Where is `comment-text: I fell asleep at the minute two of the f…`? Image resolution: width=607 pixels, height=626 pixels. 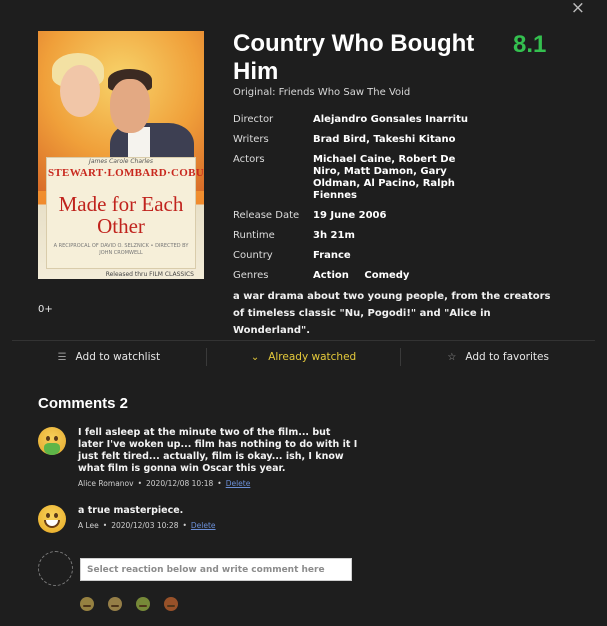
comment-text: I fell asleep at the minute two of the f… is located at coordinates (218, 450).